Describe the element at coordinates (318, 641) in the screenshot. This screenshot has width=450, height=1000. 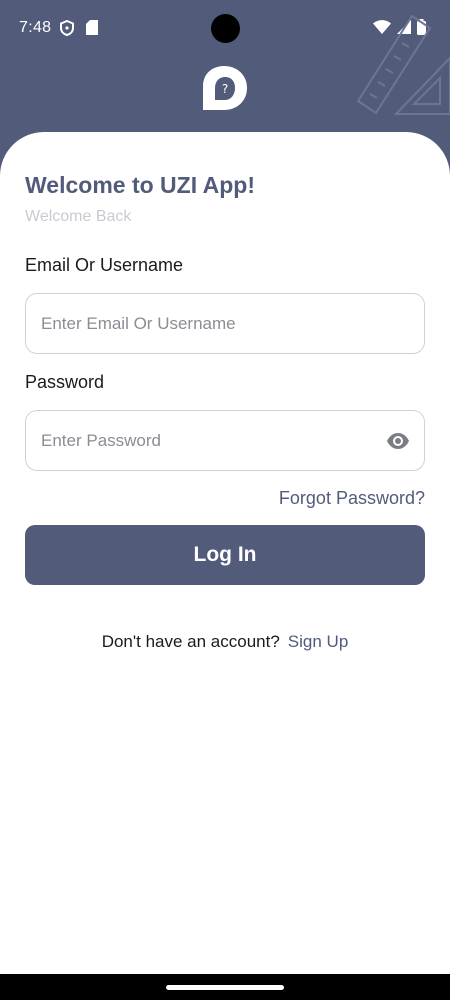
I see `signup-link: Sign Up` at that location.